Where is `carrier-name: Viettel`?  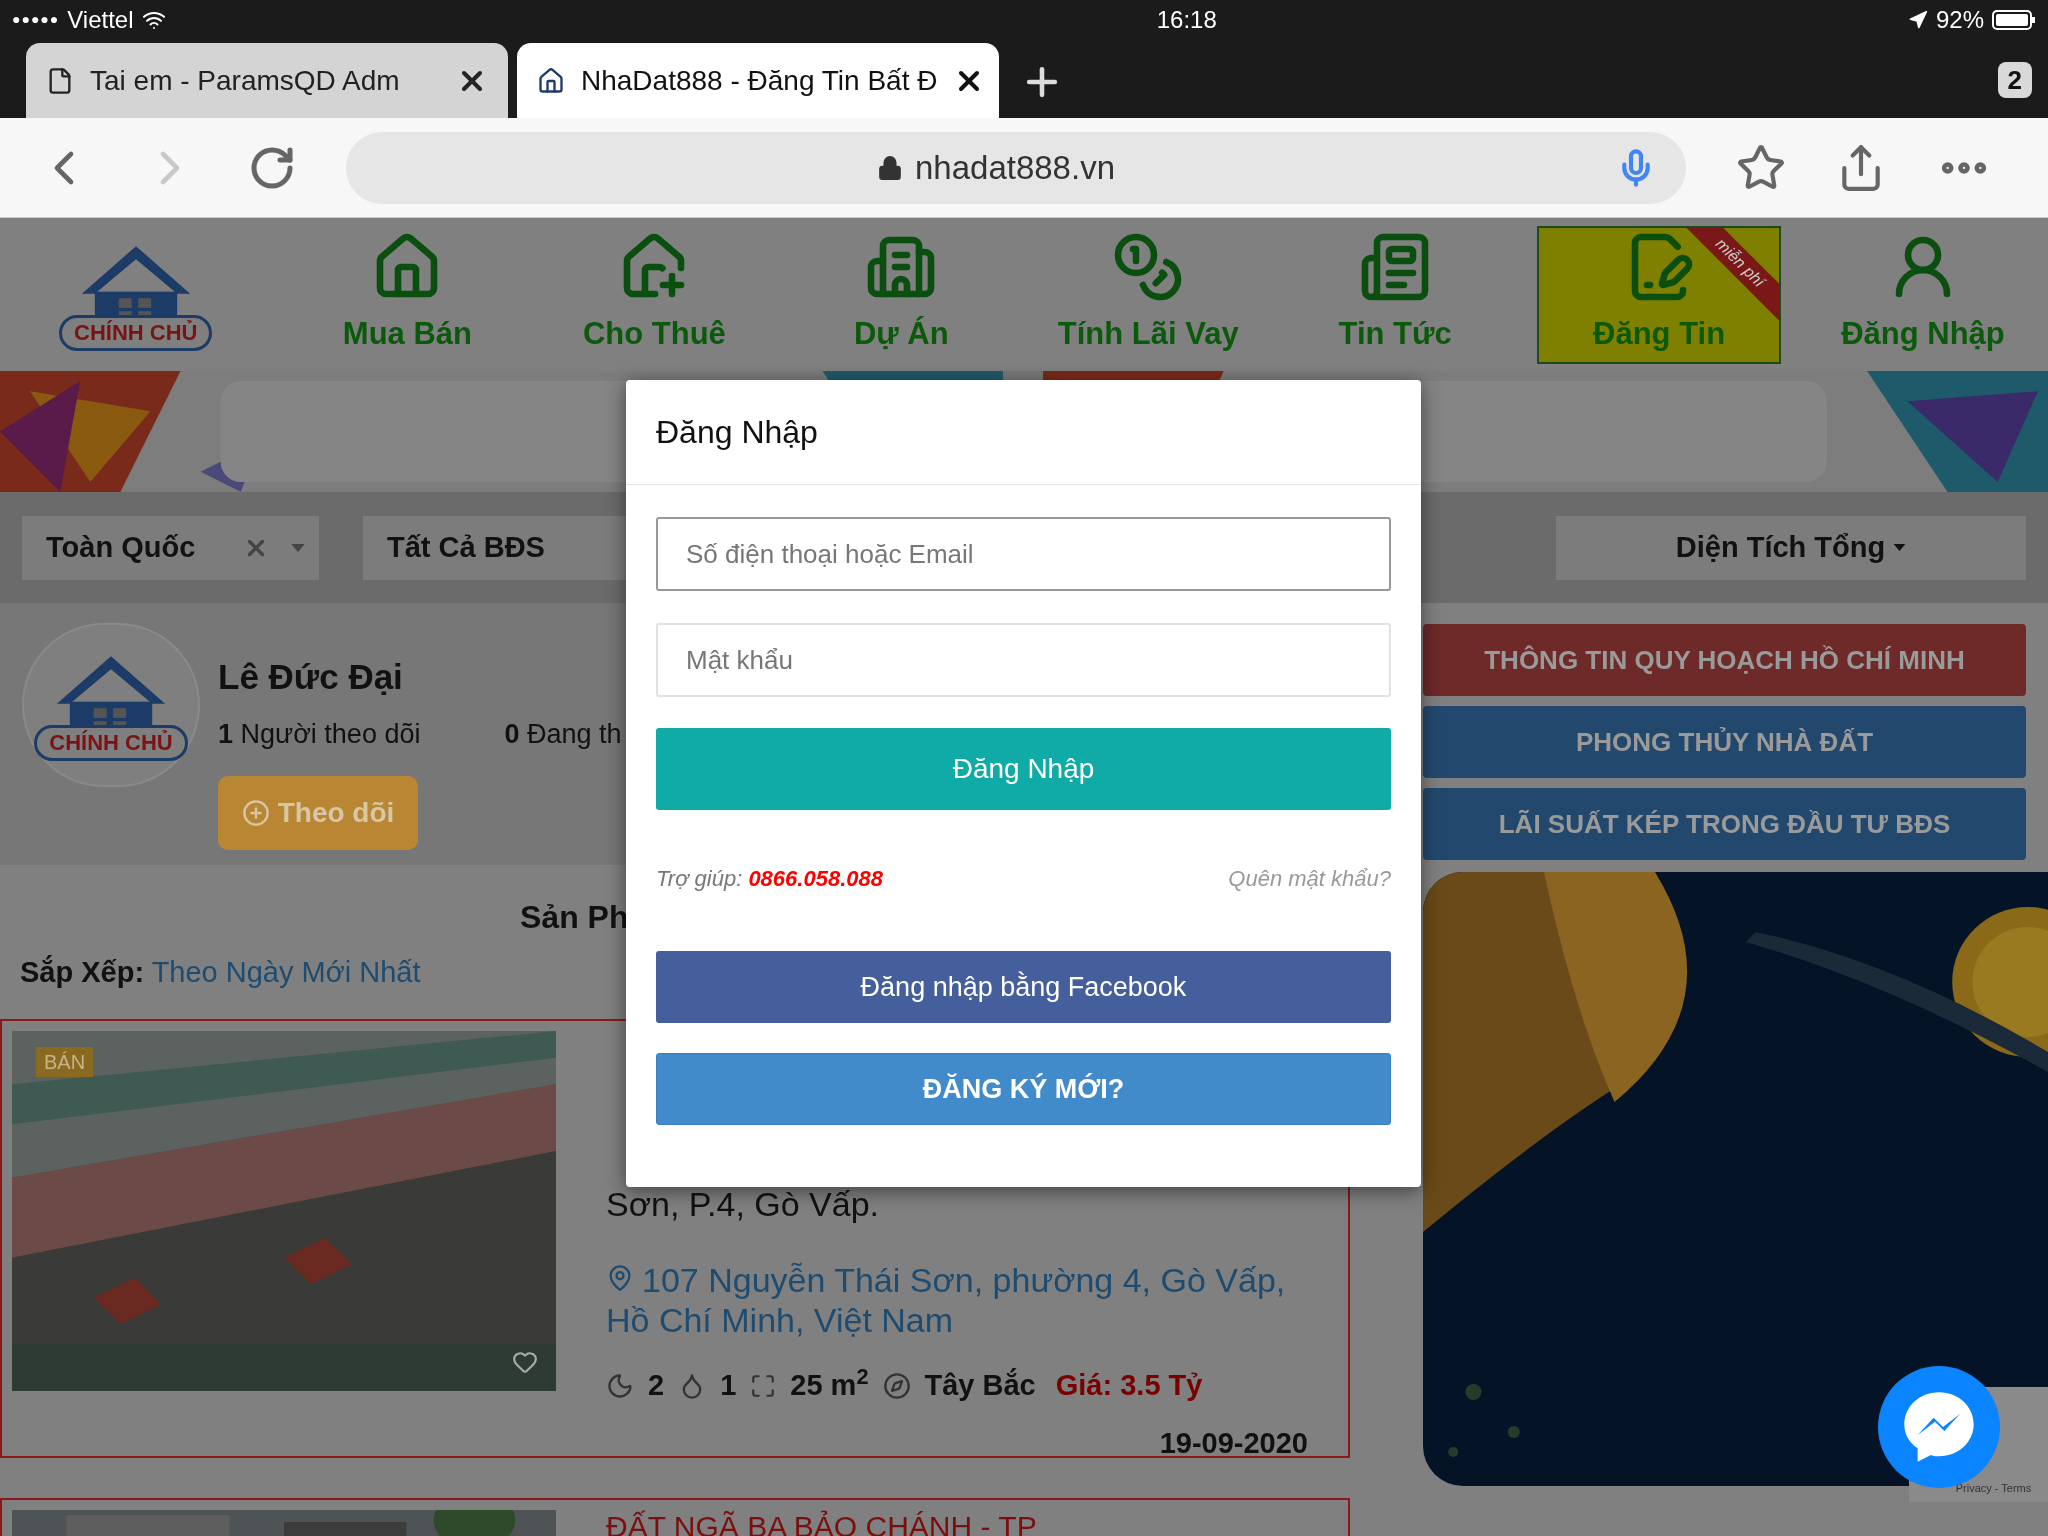 carrier-name: Viettel is located at coordinates (100, 19).